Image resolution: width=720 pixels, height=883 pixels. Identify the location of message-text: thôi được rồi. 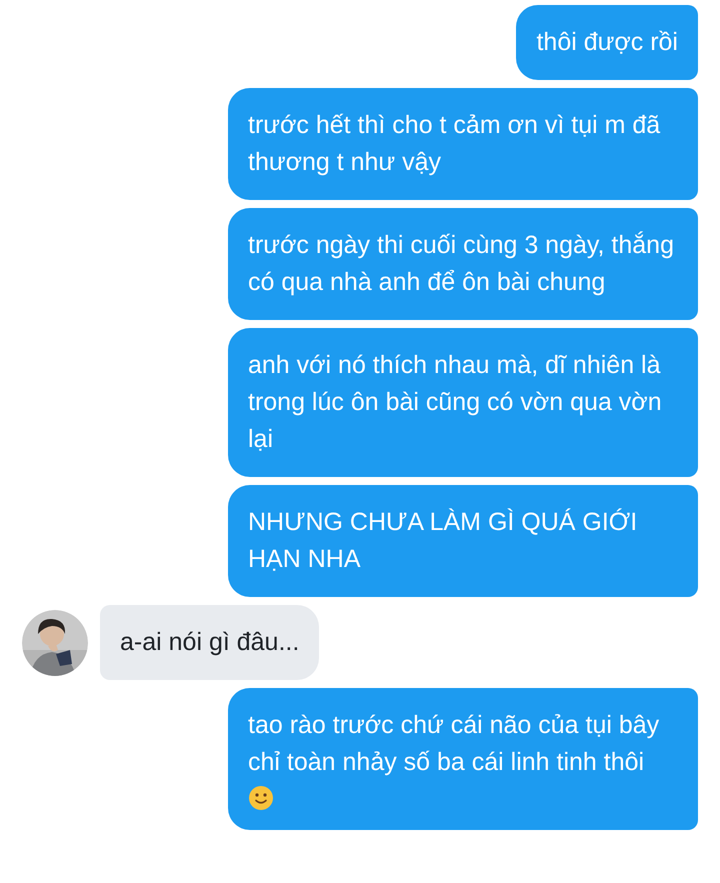
(607, 42).